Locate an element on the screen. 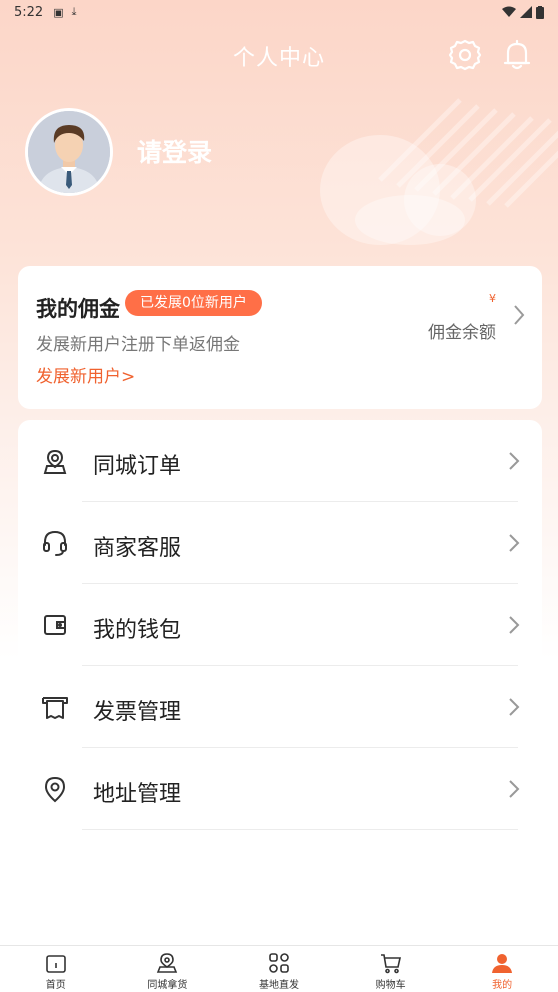  currency-symbol: ¥ is located at coordinates (492, 298).